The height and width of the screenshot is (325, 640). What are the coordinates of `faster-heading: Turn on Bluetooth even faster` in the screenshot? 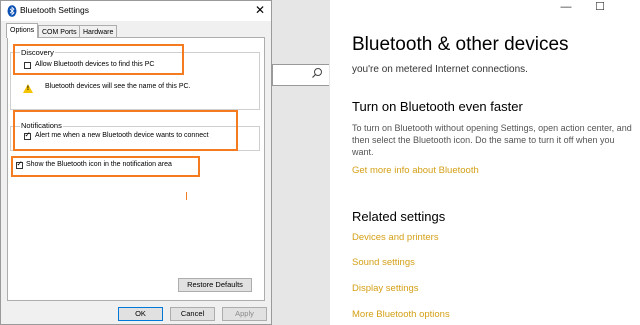 It's located at (437, 106).